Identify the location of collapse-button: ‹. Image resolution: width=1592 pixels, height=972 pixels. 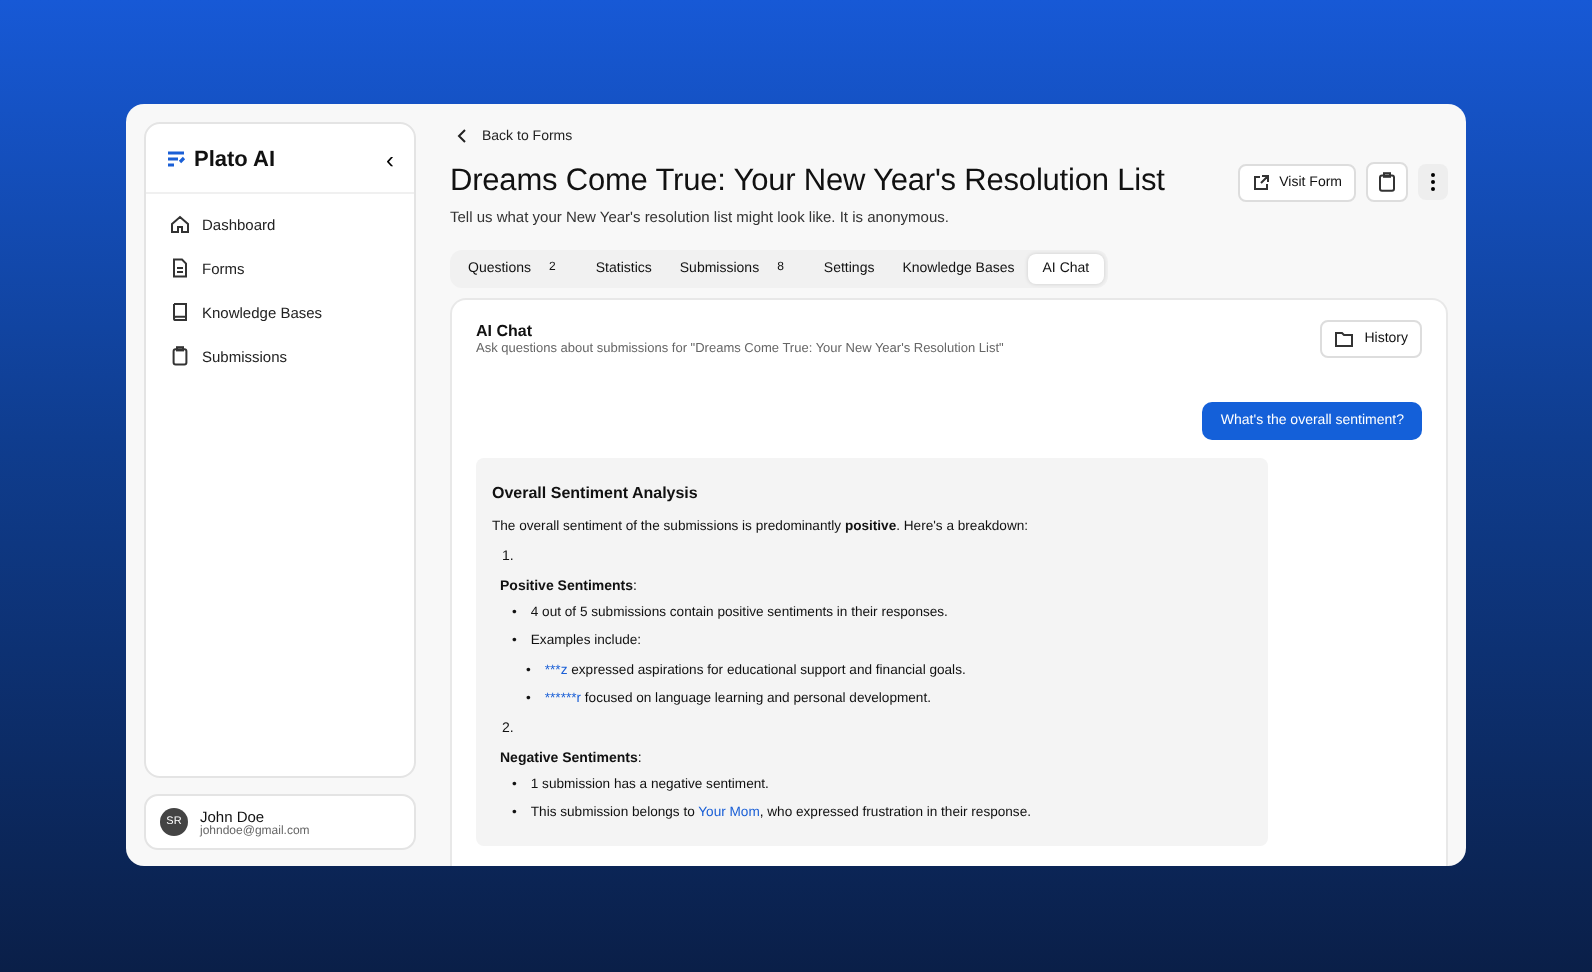
(390, 160).